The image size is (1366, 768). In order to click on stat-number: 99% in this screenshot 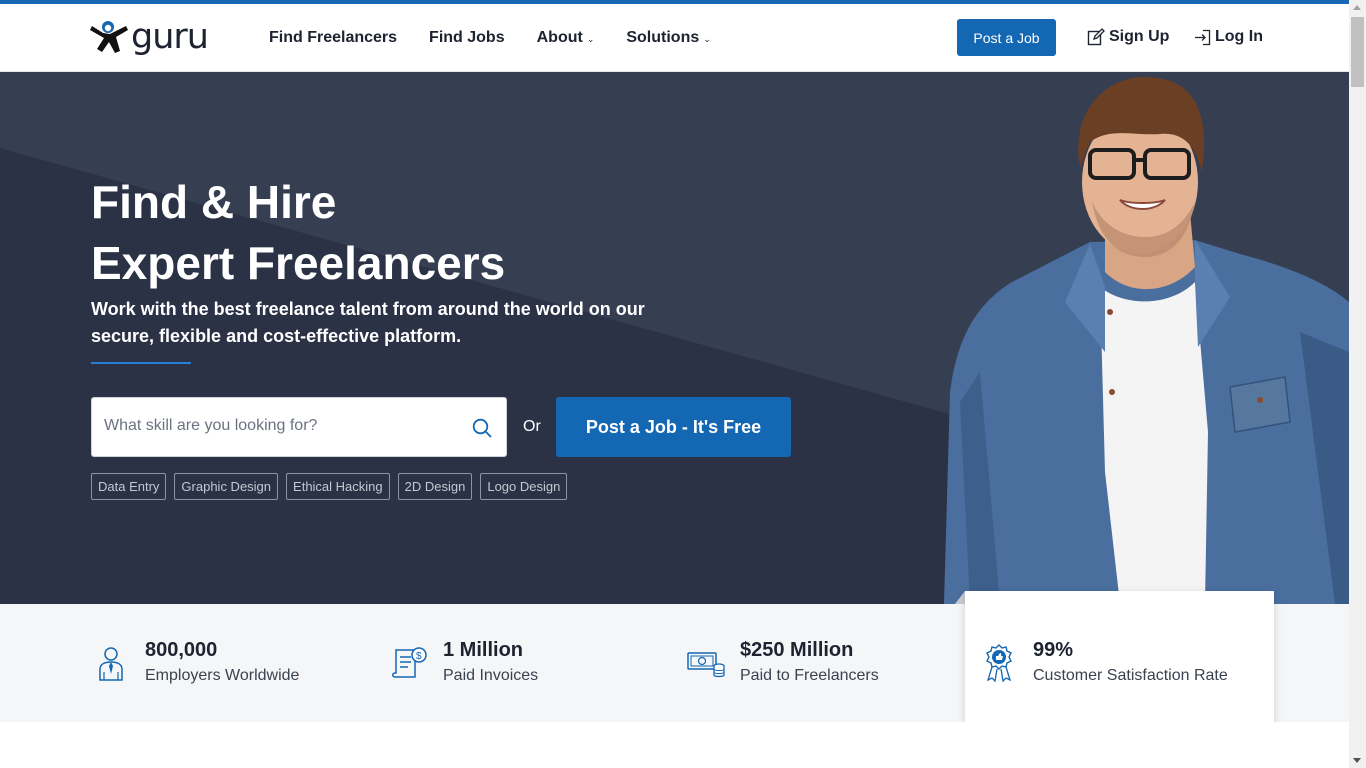, I will do `click(1053, 649)`.